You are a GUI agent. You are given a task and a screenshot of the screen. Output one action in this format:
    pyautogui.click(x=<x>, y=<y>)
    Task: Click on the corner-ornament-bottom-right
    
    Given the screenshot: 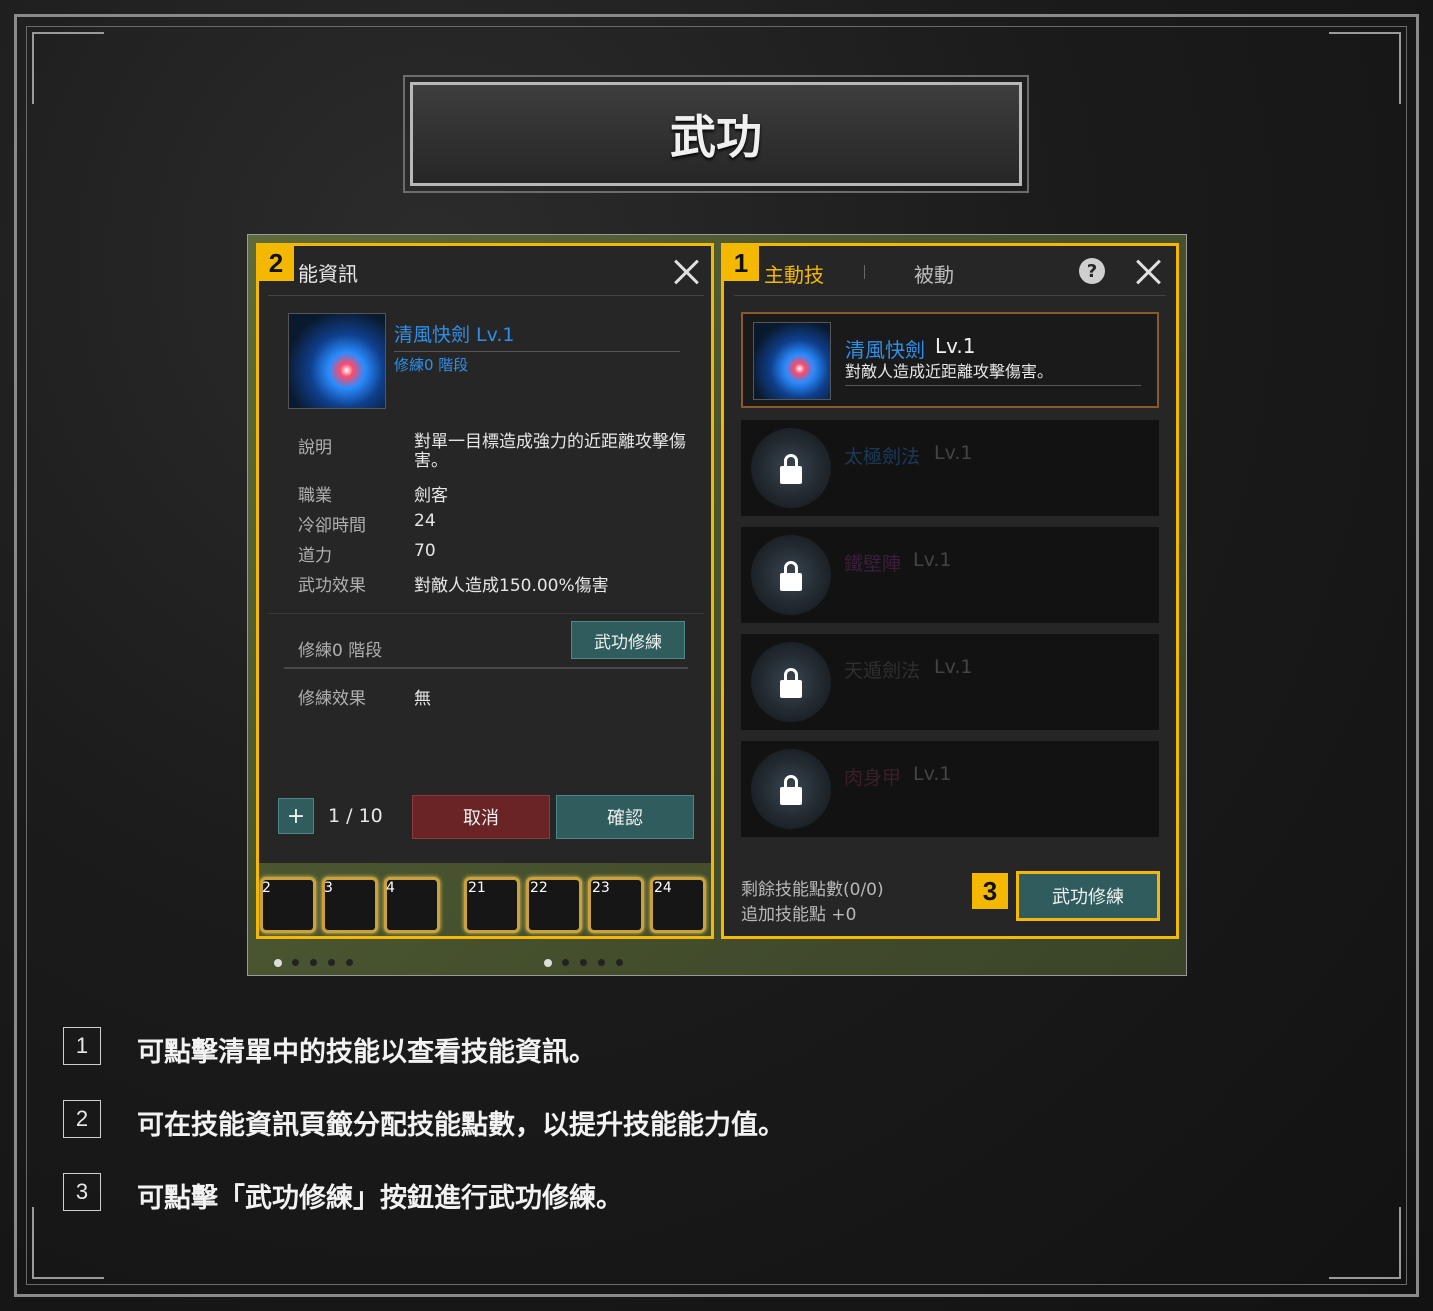 What is the action you would take?
    pyautogui.click(x=1365, y=1243)
    